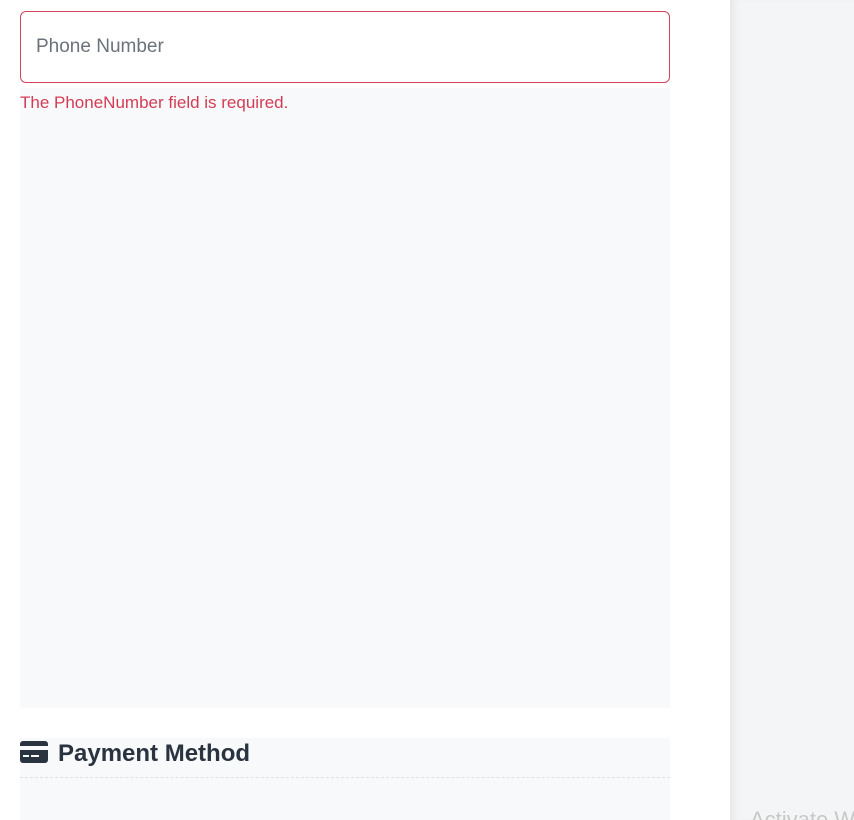 The width and height of the screenshot is (854, 820). Describe the element at coordinates (345, 758) in the screenshot. I see `payment-method-header: Payment Method` at that location.